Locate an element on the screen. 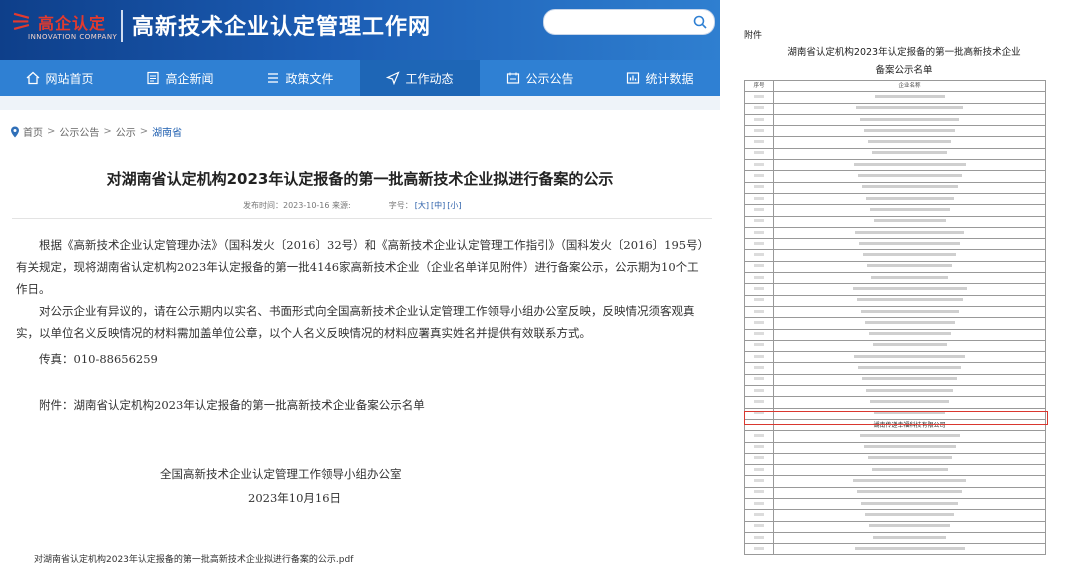  search-box is located at coordinates (629, 22).